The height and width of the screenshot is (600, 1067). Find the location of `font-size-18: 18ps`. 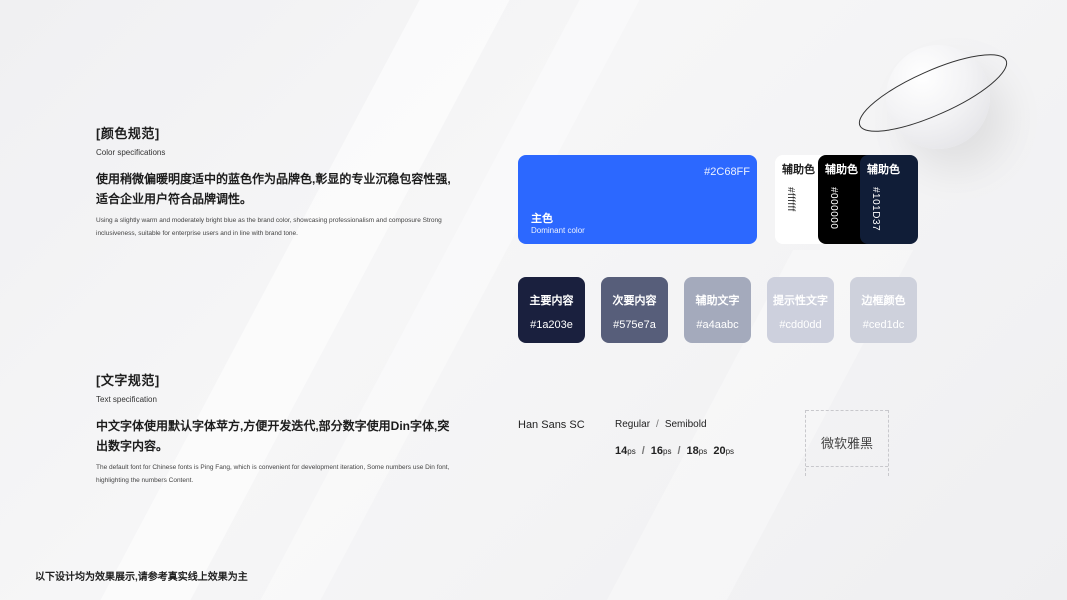

font-size-18: 18ps is located at coordinates (697, 451).